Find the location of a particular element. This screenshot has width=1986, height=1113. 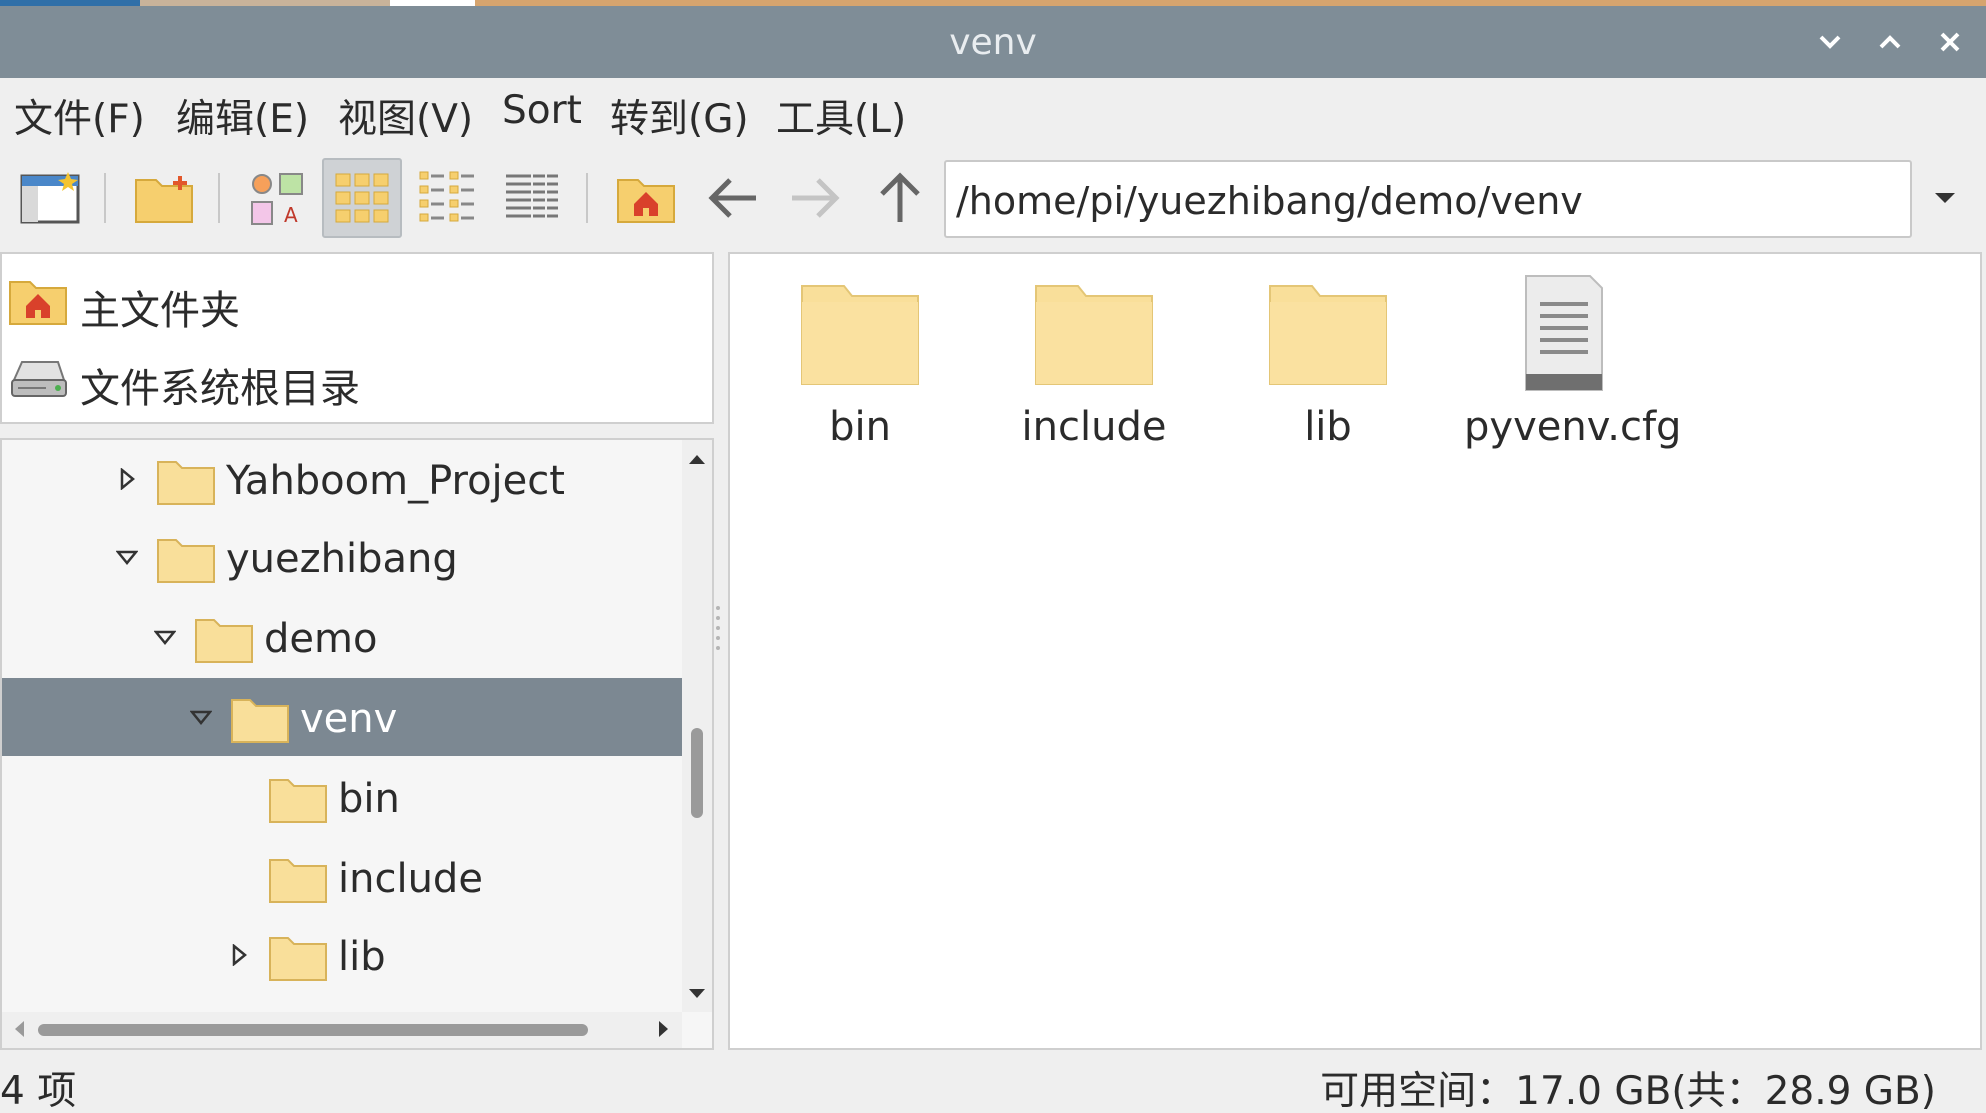

back-button is located at coordinates (732, 198).